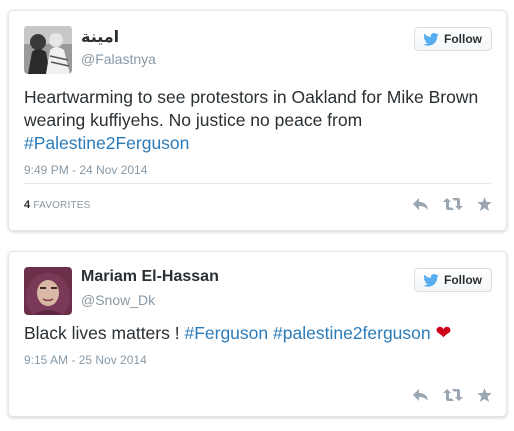 The height and width of the screenshot is (431, 514). What do you see at coordinates (443, 333) in the screenshot?
I see `heart-emoji: ❤` at bounding box center [443, 333].